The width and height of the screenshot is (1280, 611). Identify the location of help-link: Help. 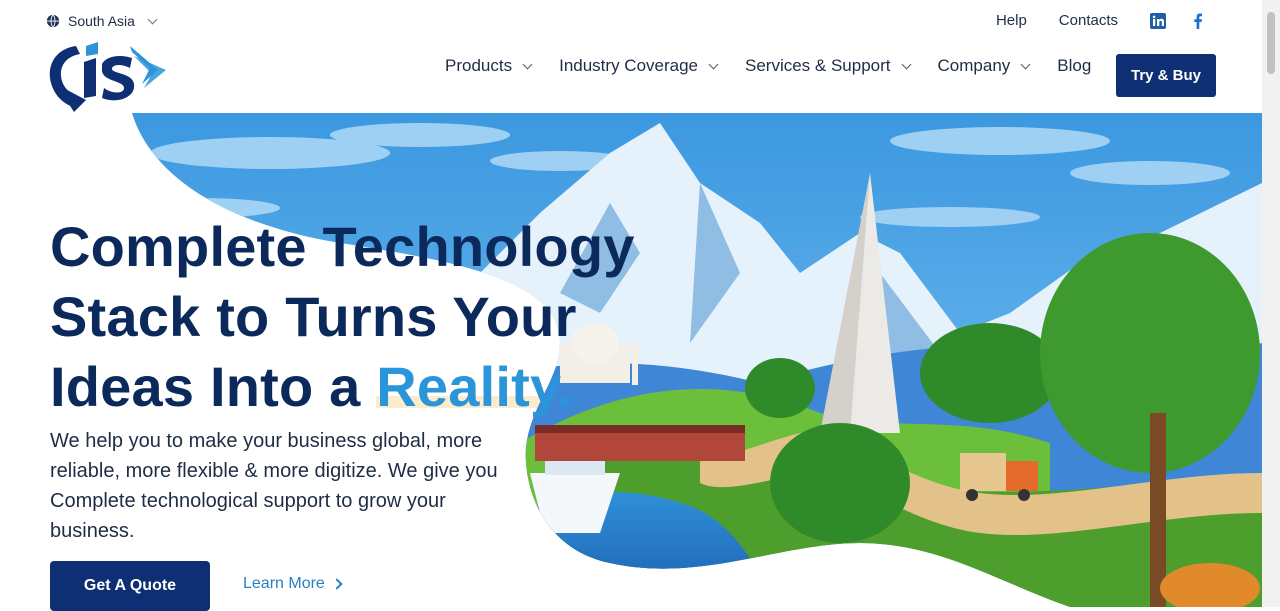
(1011, 20).